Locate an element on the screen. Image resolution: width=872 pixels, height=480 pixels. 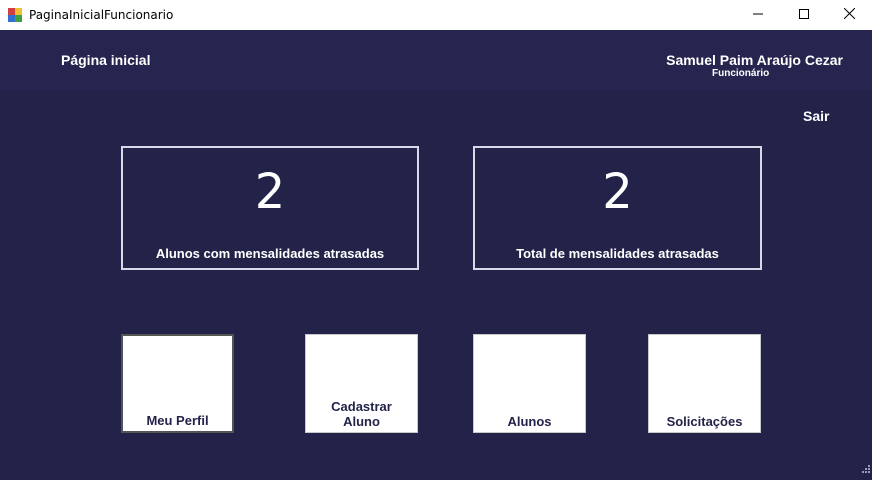
app-form-icon is located at coordinates (15, 15).